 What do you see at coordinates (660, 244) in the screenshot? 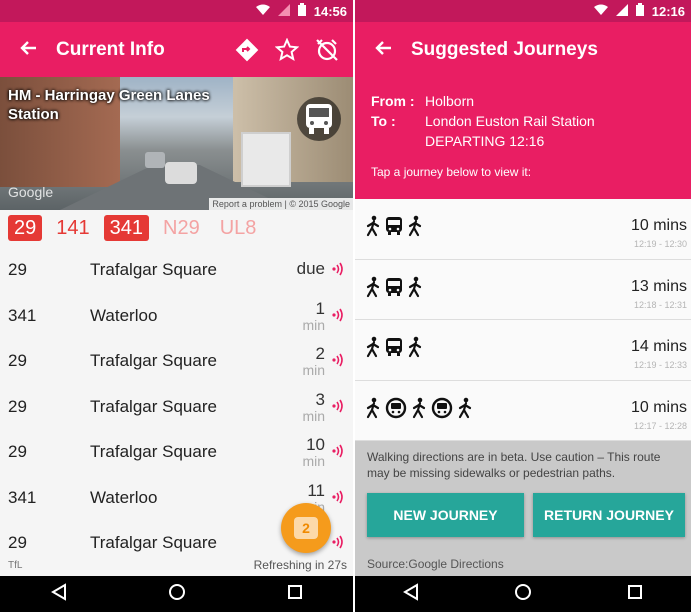
I see `journey-times: 12:19 - 12:30` at bounding box center [660, 244].